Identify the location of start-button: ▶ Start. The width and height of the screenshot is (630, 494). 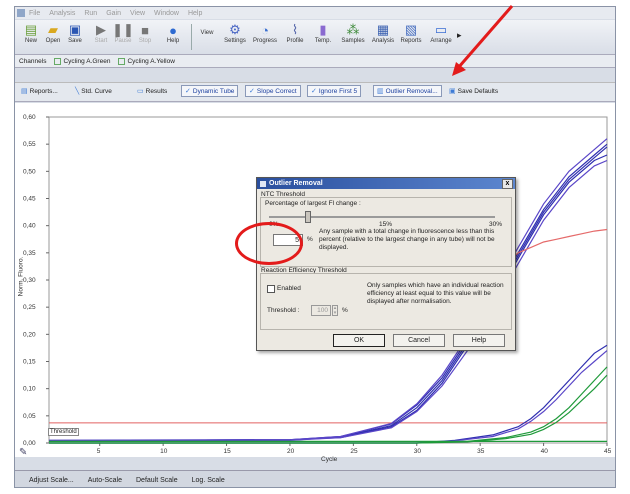
(101, 33).